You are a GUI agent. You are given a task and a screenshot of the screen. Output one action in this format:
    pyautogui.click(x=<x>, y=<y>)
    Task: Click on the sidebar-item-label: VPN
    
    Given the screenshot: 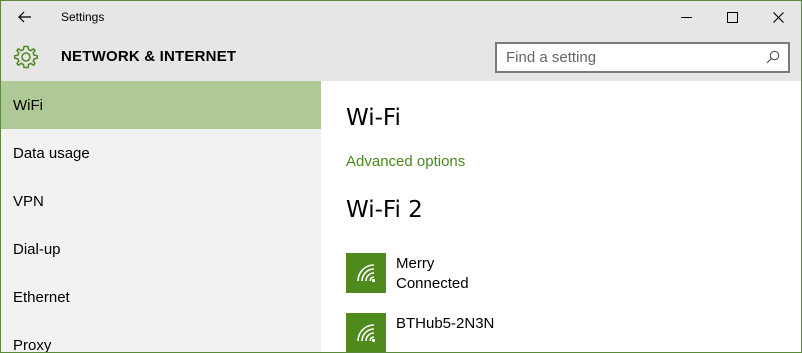 What is the action you would take?
    pyautogui.click(x=28, y=201)
    